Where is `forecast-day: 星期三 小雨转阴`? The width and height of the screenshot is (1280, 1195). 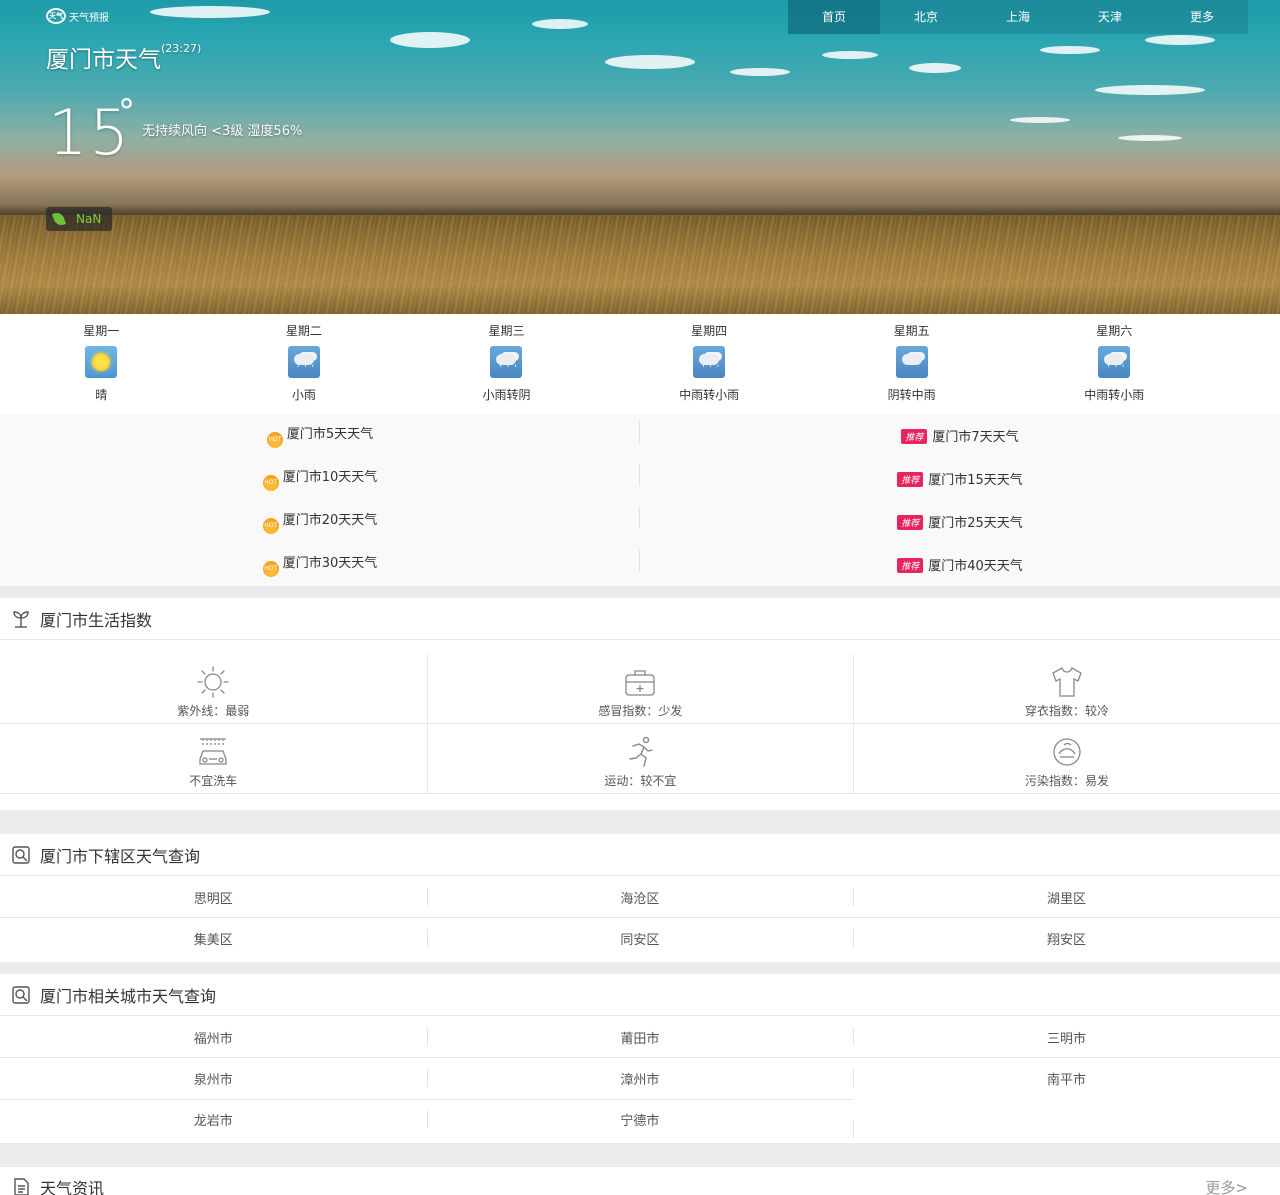
forecast-day: 星期三 小雨转阴 is located at coordinates (506, 364).